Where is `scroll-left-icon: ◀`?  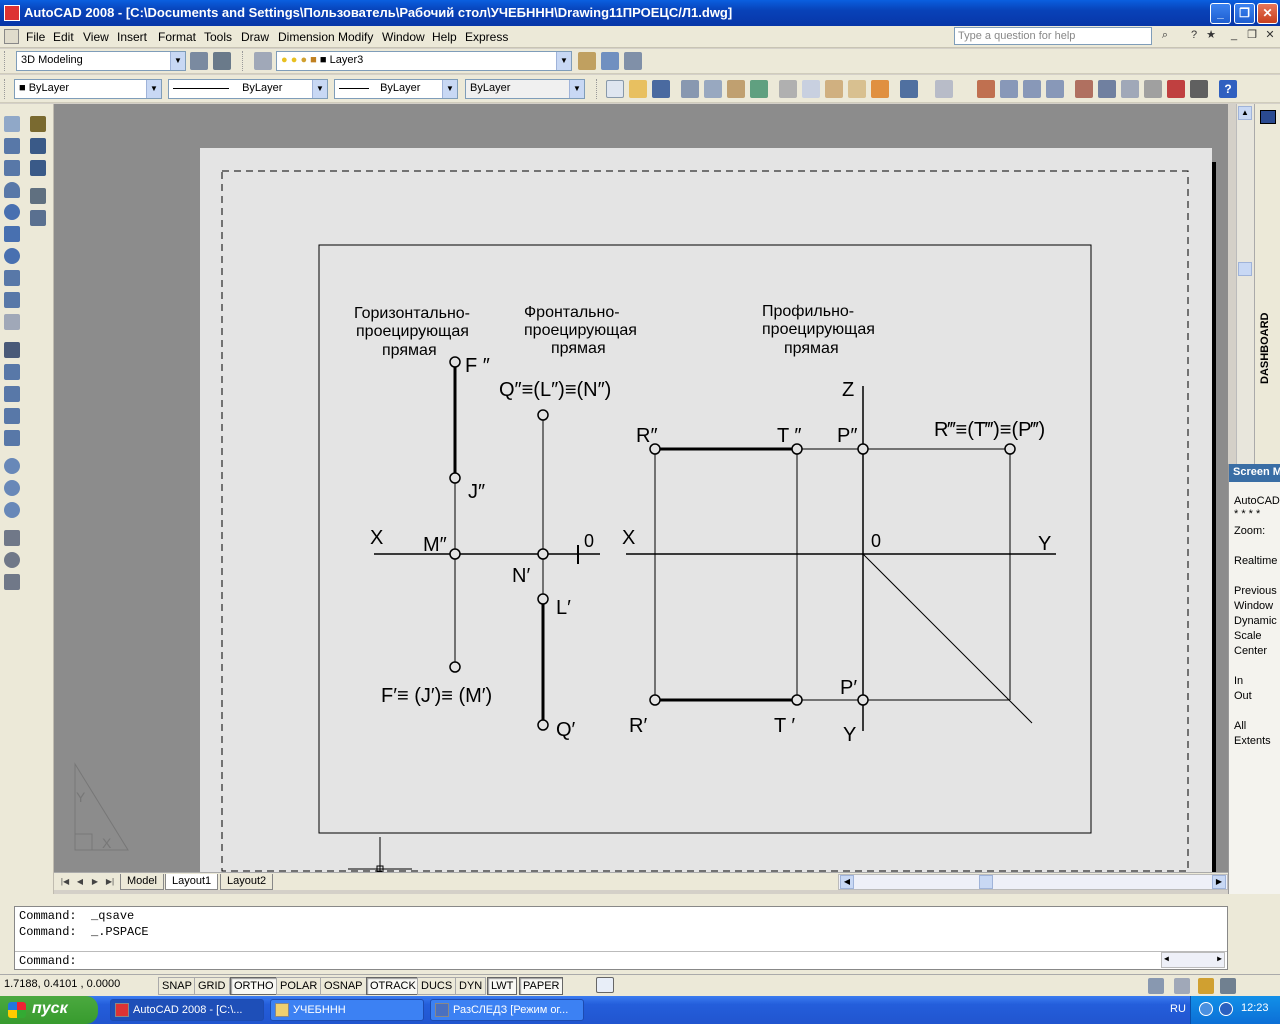
scroll-left-icon: ◀ is located at coordinates (1166, 959).